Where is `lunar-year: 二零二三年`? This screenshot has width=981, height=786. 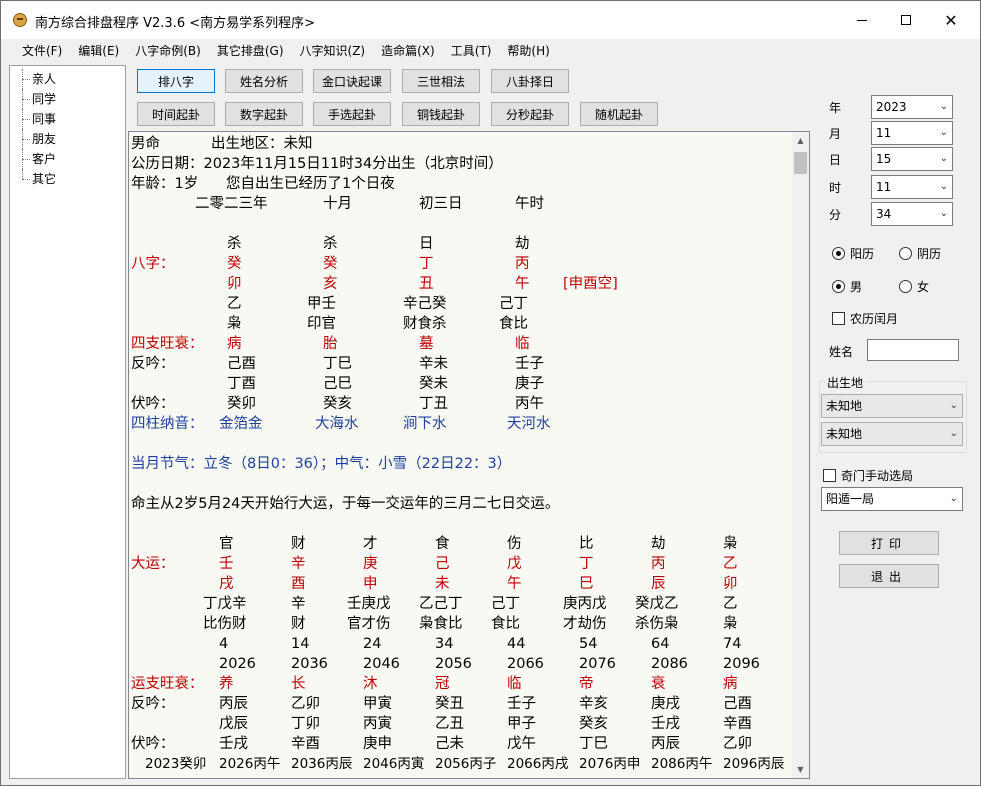
lunar-year: 二零二三年 is located at coordinates (231, 204).